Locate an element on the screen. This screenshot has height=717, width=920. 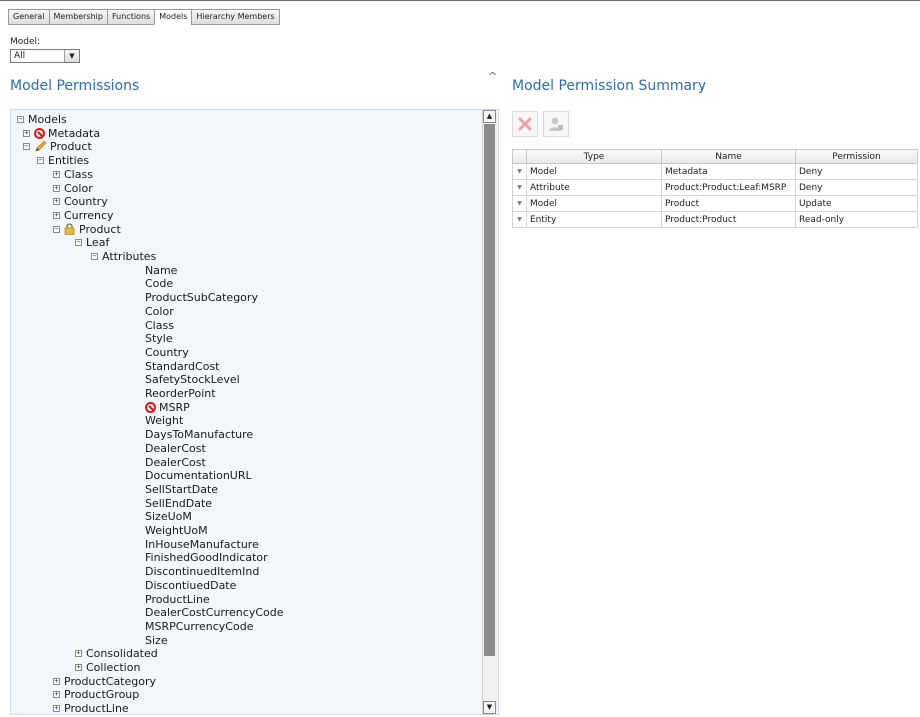
tree-node: + Metadata is located at coordinates (61, 133).